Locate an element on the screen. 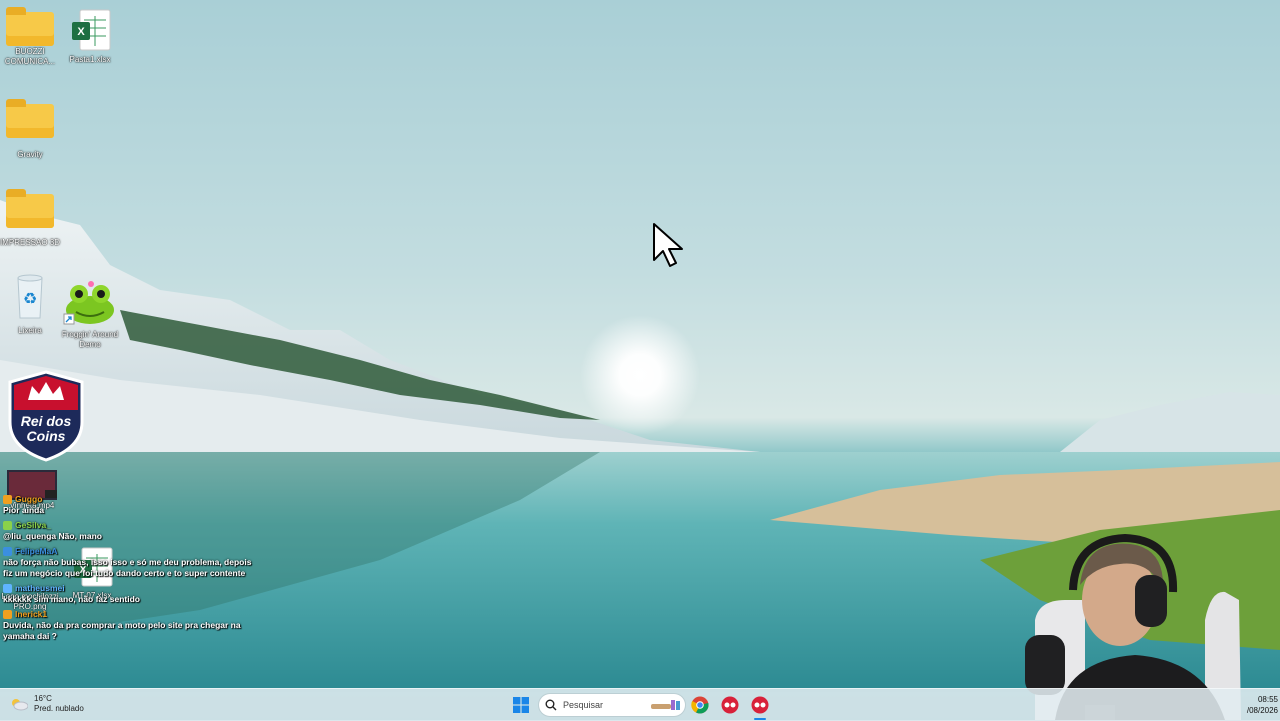  red-app-icon is located at coordinates (730, 705).